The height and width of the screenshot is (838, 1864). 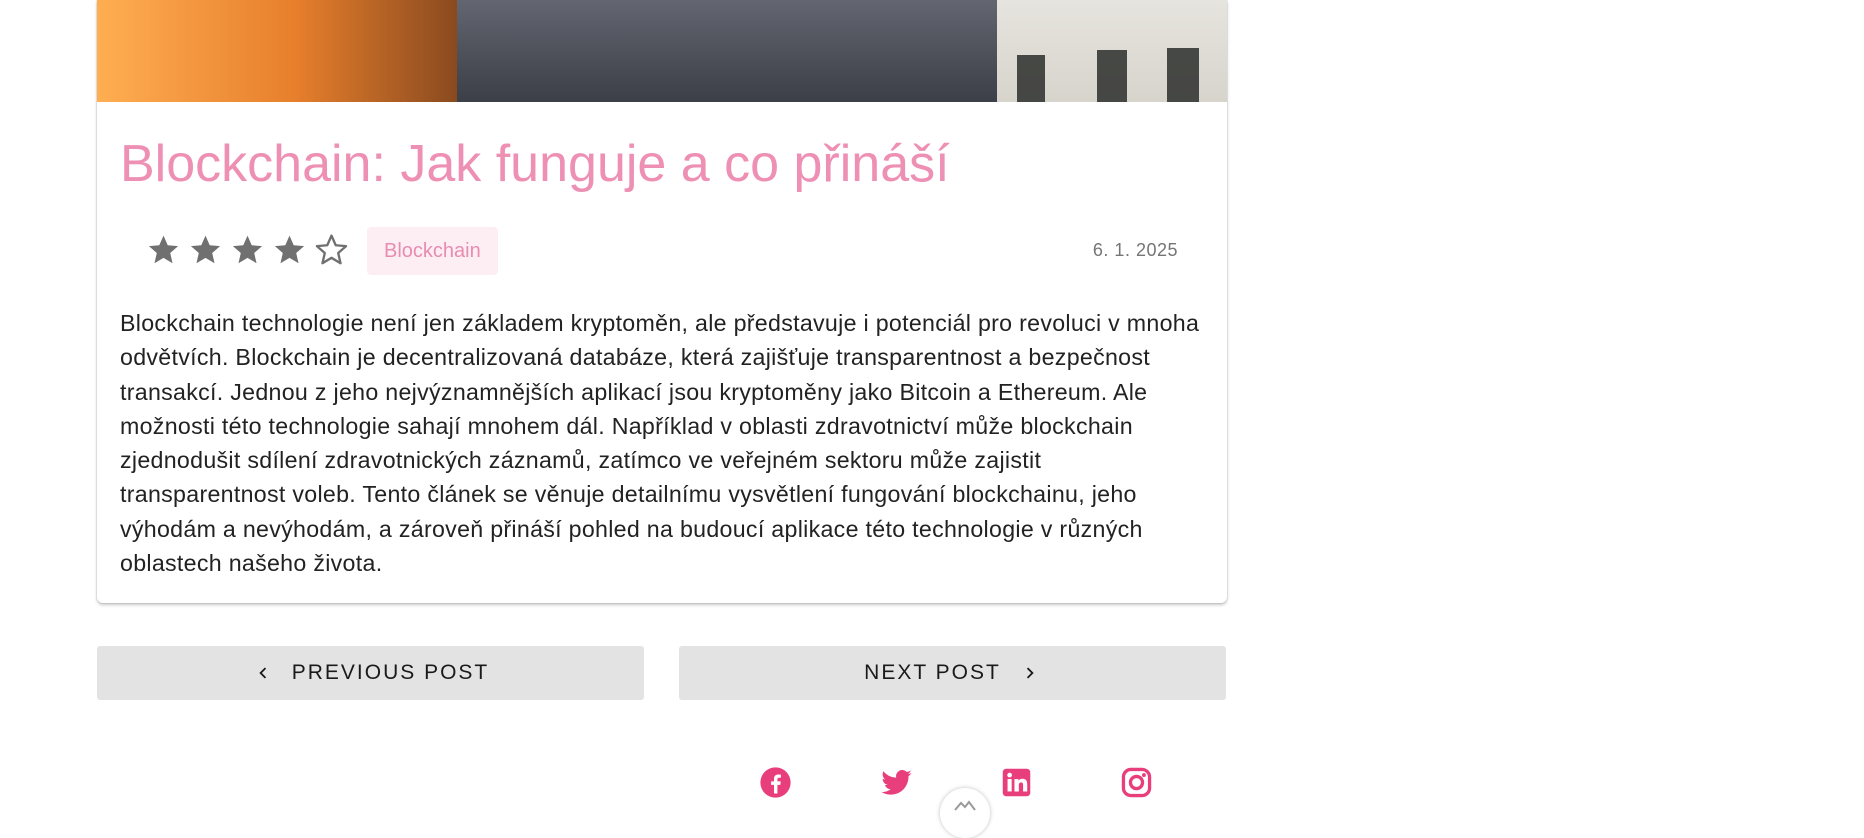 What do you see at coordinates (662, 51) in the screenshot?
I see `article-hero-image` at bounding box center [662, 51].